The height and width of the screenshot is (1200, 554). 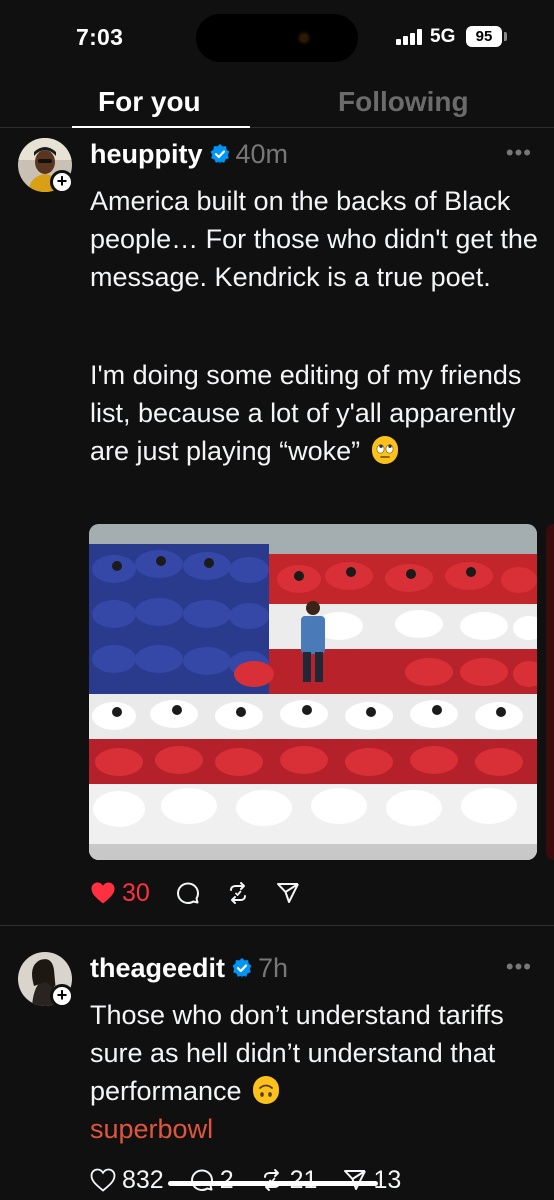 What do you see at coordinates (151, 1129) in the screenshot?
I see `topic-tag: superbowl` at bounding box center [151, 1129].